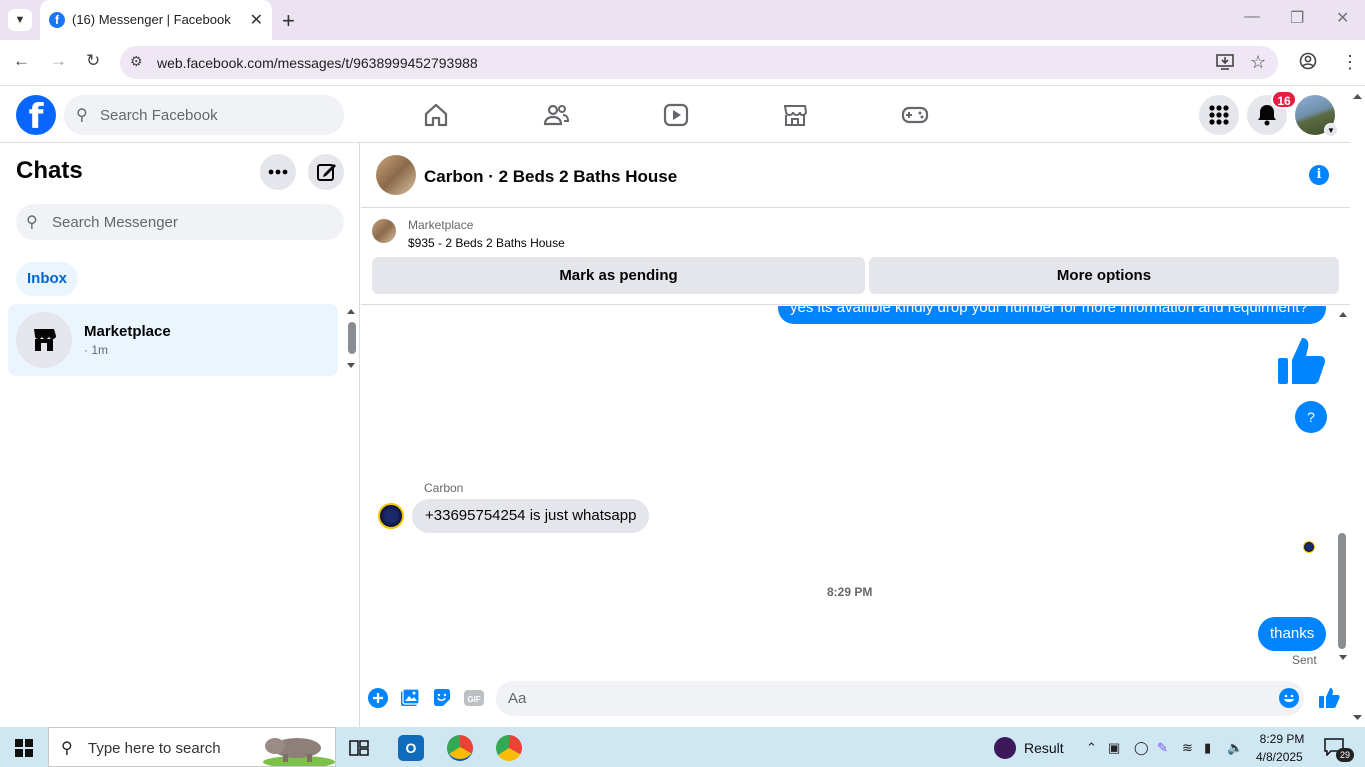 The height and width of the screenshot is (767, 1365). I want to click on new-tab-icon: +, so click(288, 21).